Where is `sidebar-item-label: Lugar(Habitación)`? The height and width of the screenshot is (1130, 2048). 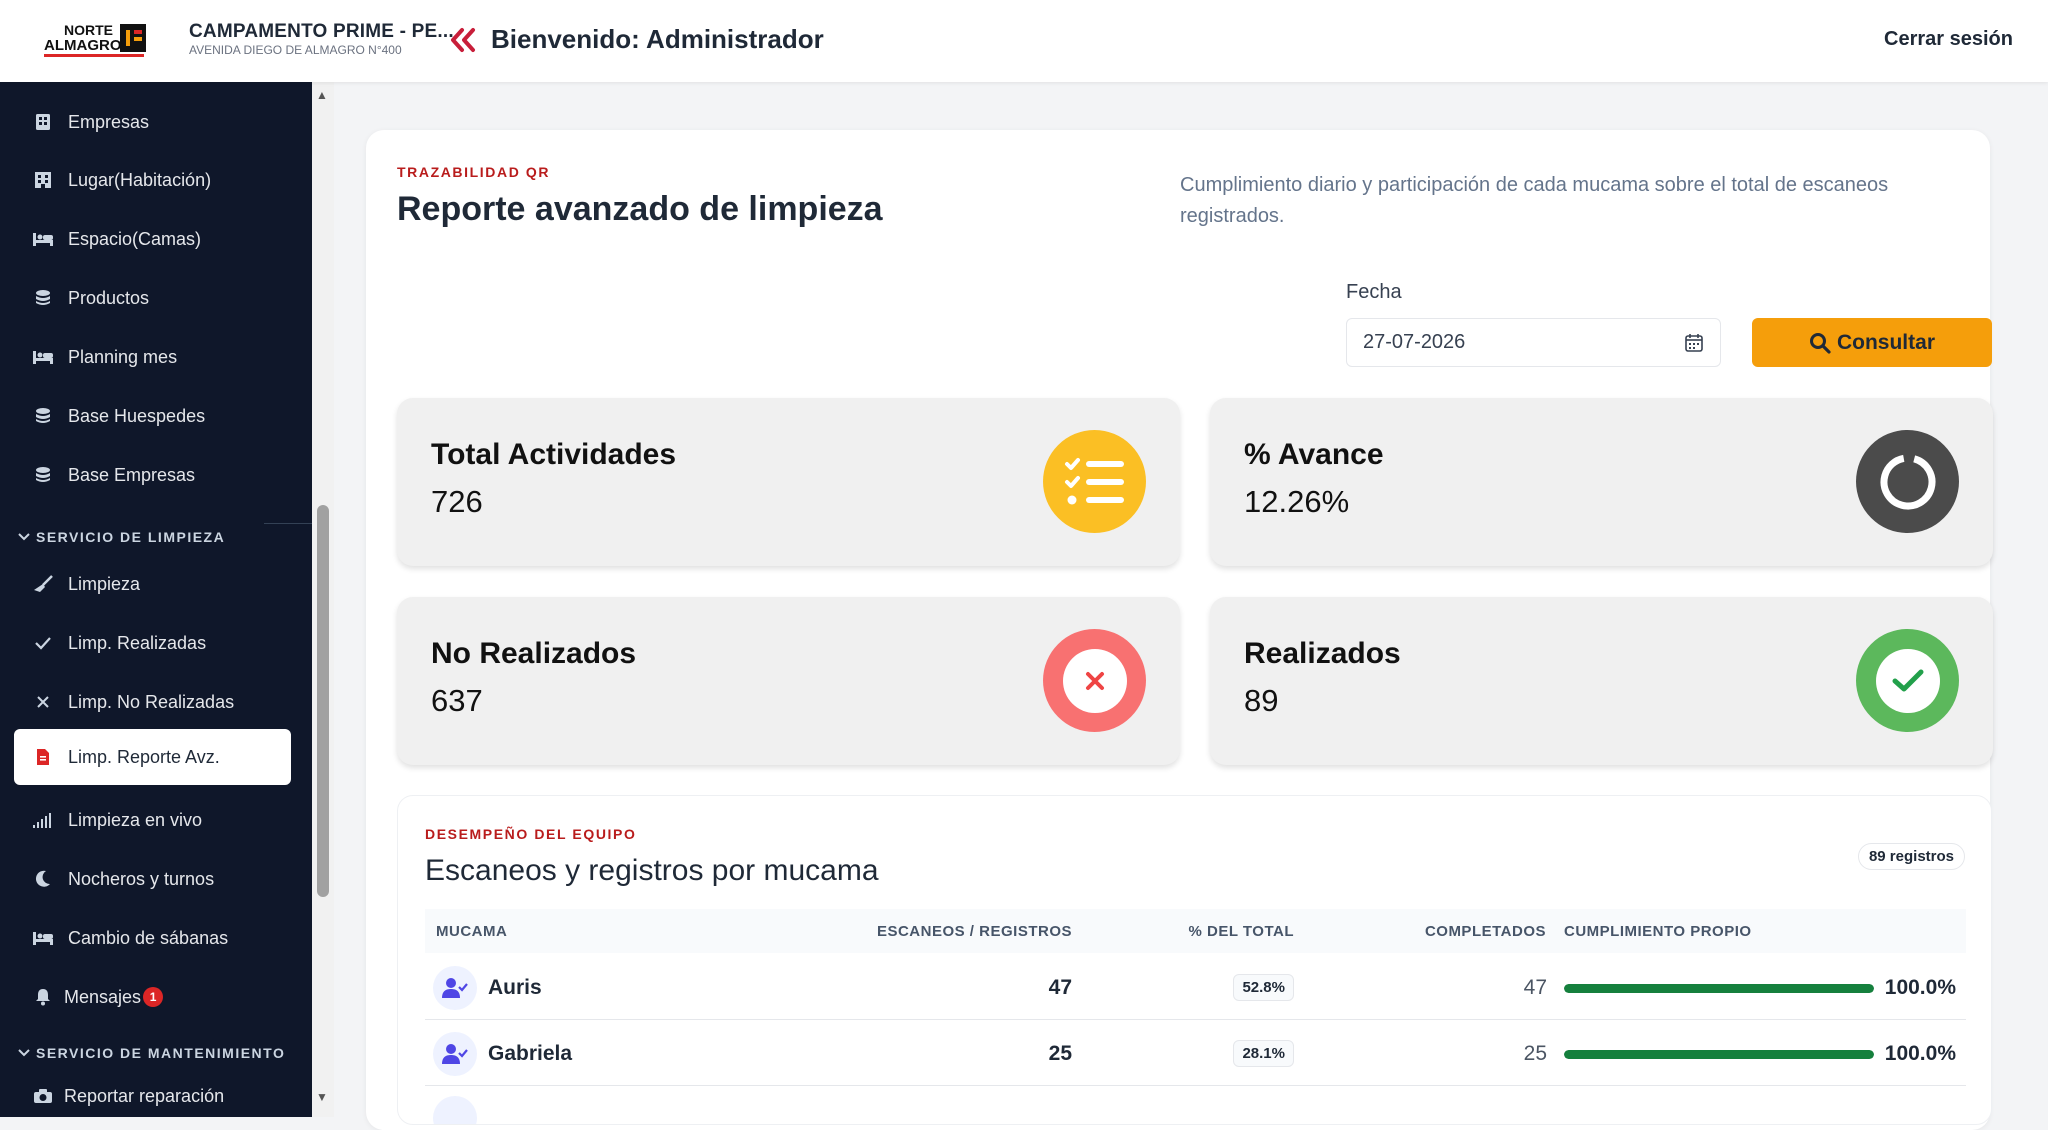
sidebar-item-label: Lugar(Habitación) is located at coordinates (140, 179).